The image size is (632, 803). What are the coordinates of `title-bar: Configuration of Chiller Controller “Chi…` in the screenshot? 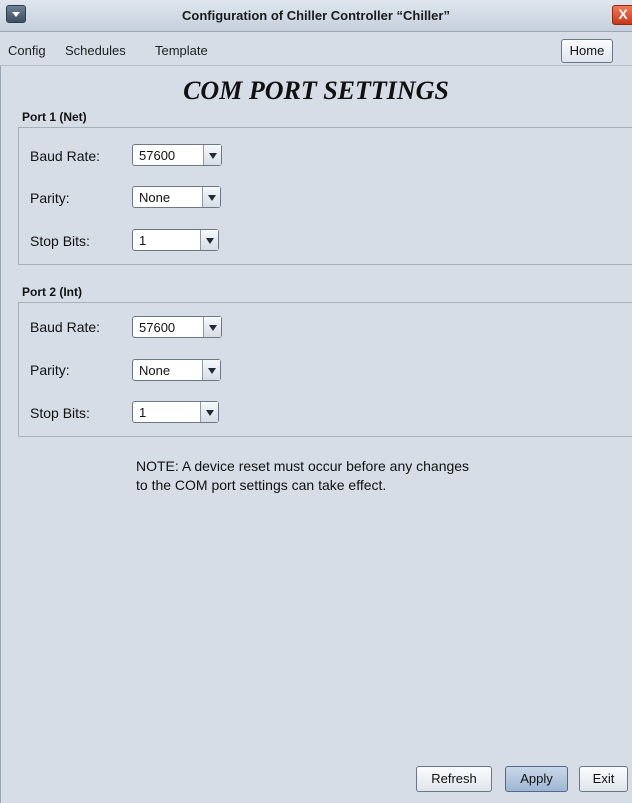 It's located at (316, 16).